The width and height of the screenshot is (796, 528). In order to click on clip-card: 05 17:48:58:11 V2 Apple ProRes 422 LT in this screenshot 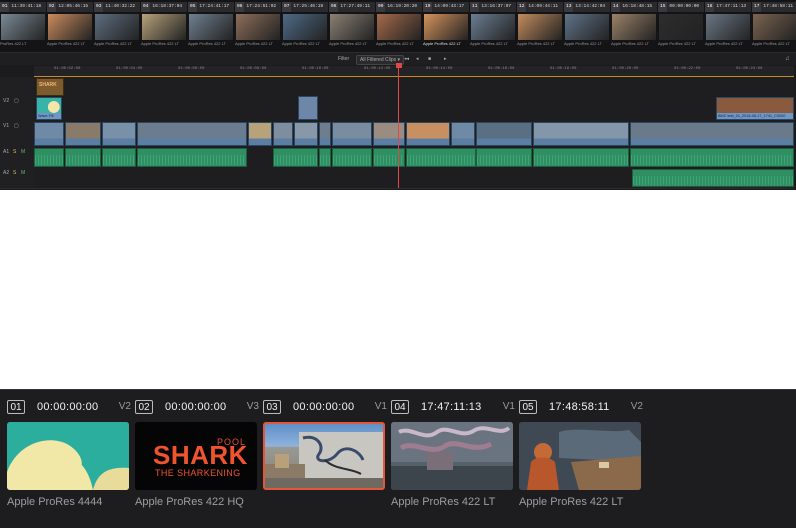, I will do `click(581, 457)`.